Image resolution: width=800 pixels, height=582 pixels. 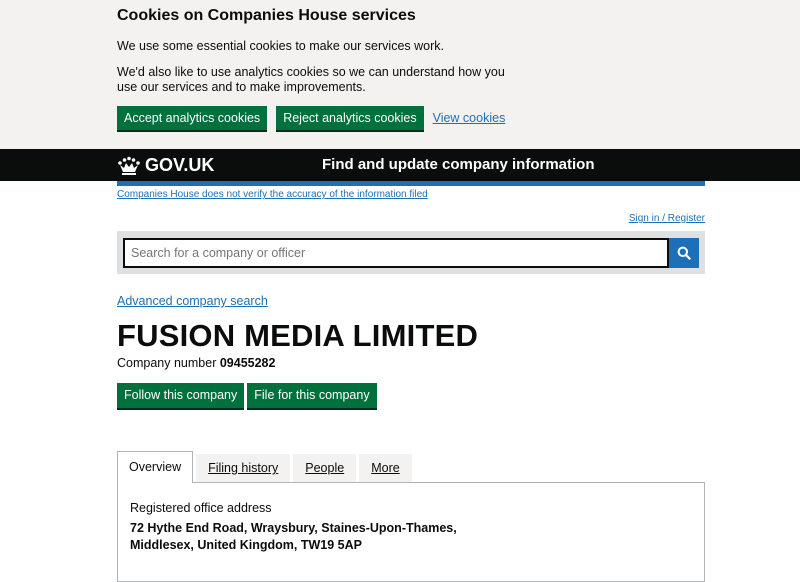 I want to click on company-name: FUSION MEDIA LIMITED, so click(x=298, y=335).